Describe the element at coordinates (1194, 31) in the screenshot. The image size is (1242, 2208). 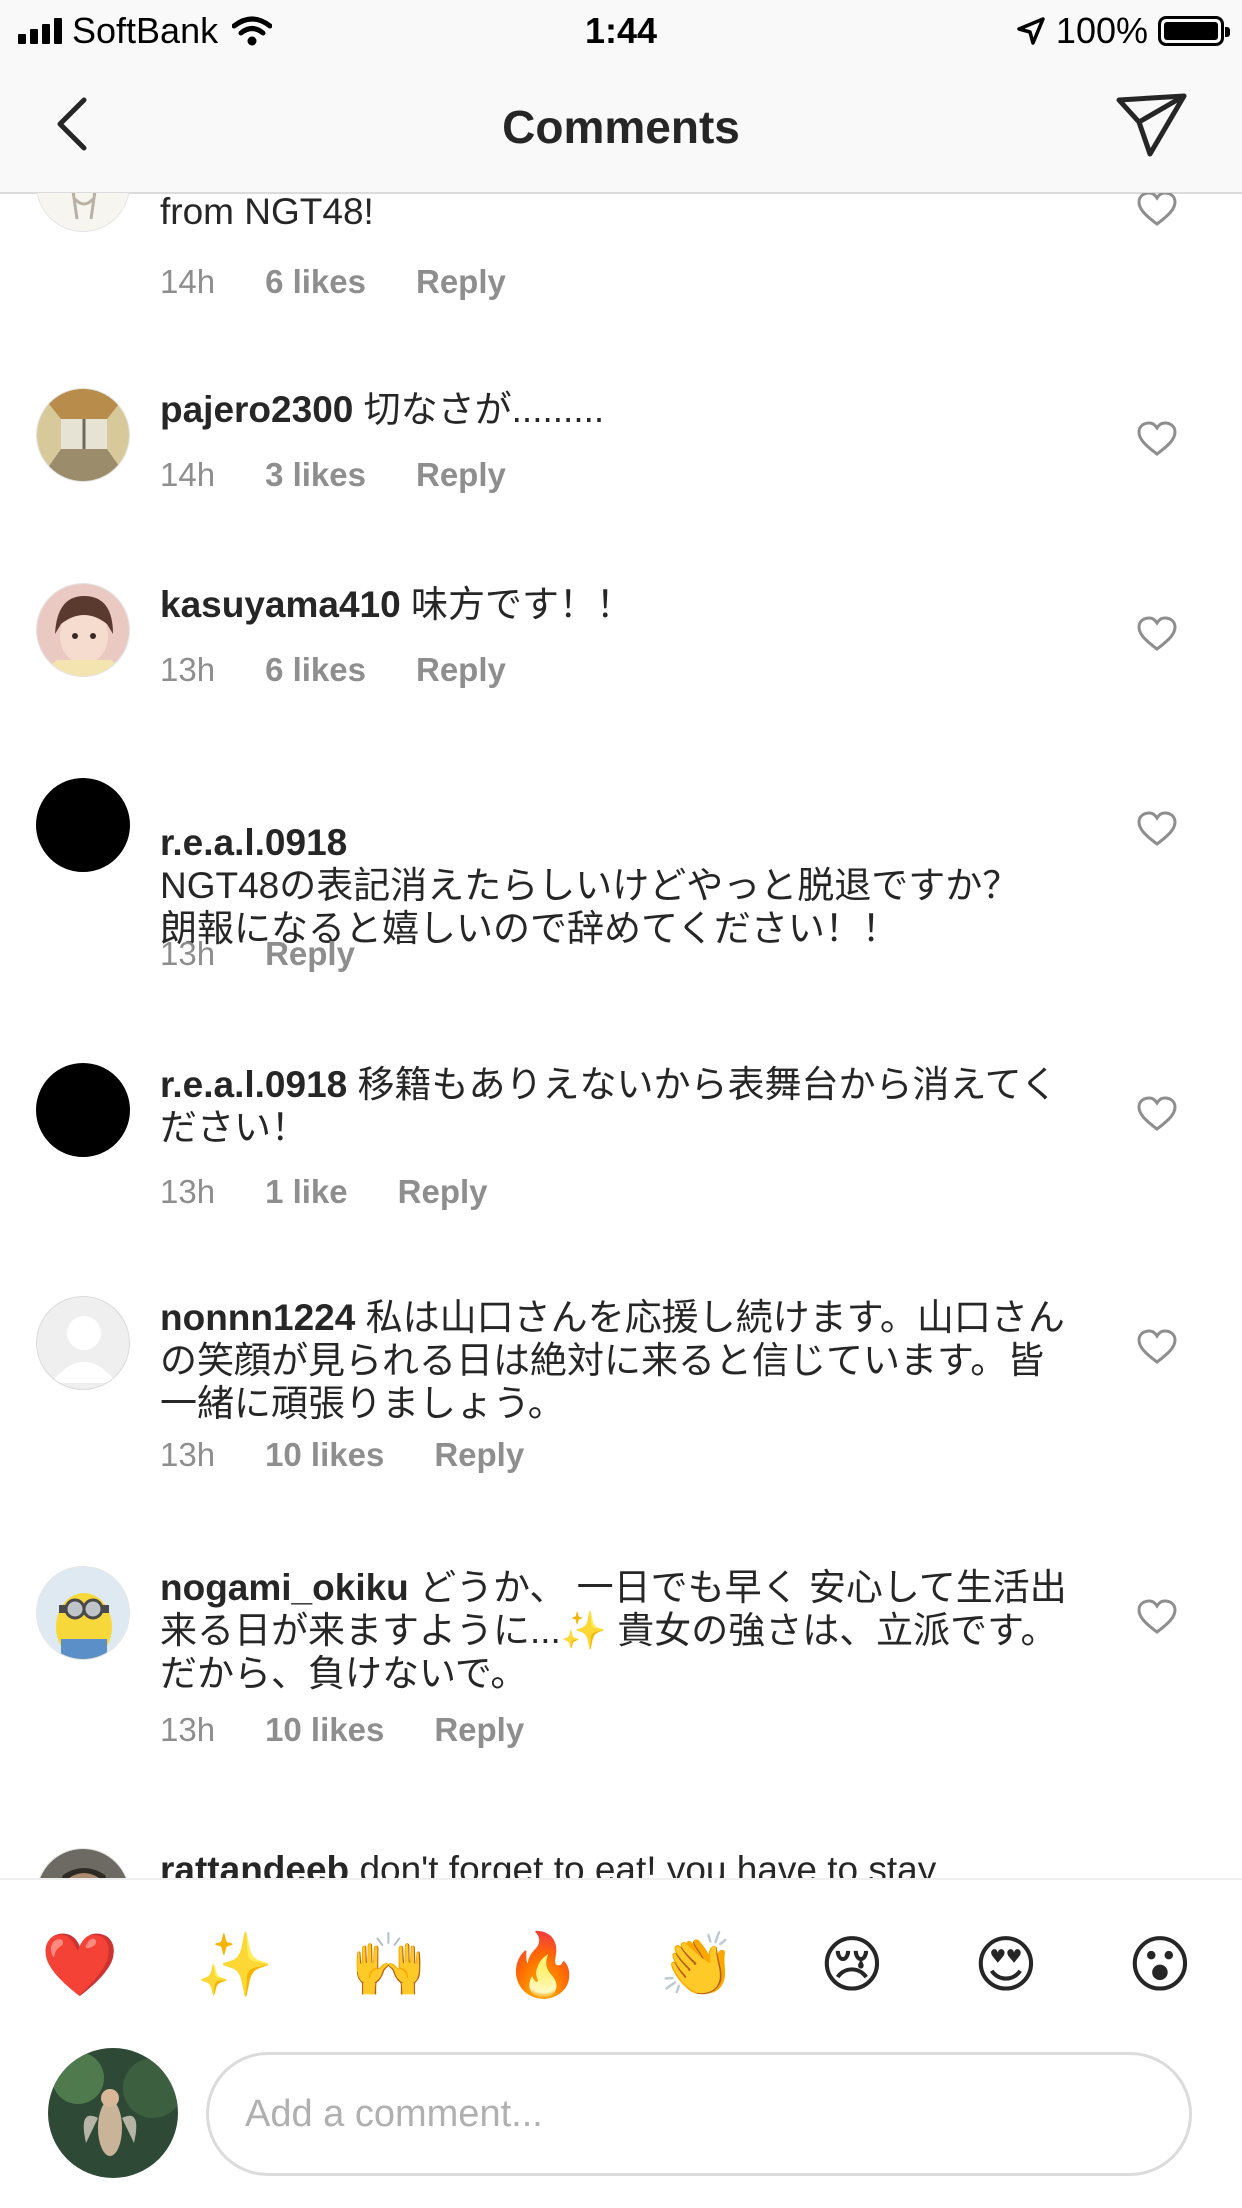
I see `battery-icon` at that location.